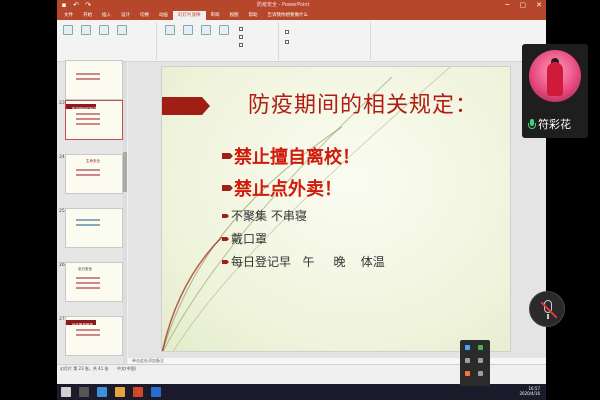 This screenshot has height=400, width=600. I want to click on bullet-big: 禁止点外卖！, so click(282, 188).